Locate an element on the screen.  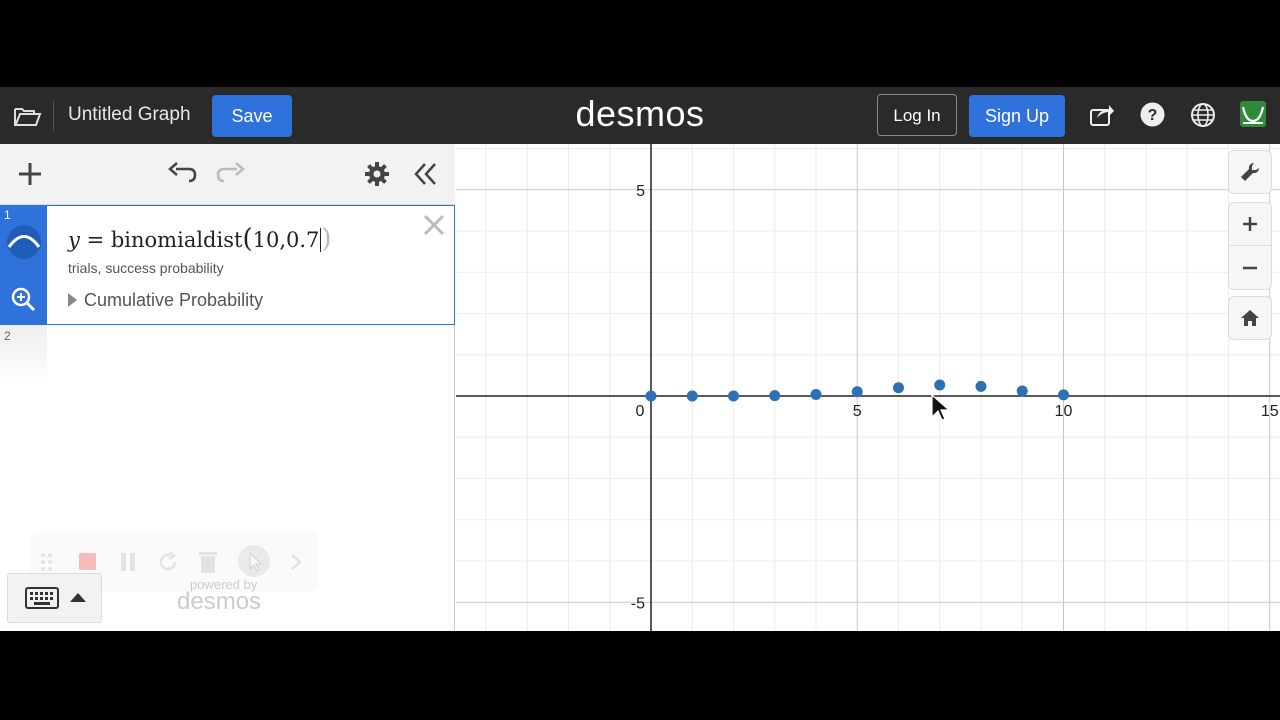
empty-expression-row: 2 is located at coordinates (23, 355).